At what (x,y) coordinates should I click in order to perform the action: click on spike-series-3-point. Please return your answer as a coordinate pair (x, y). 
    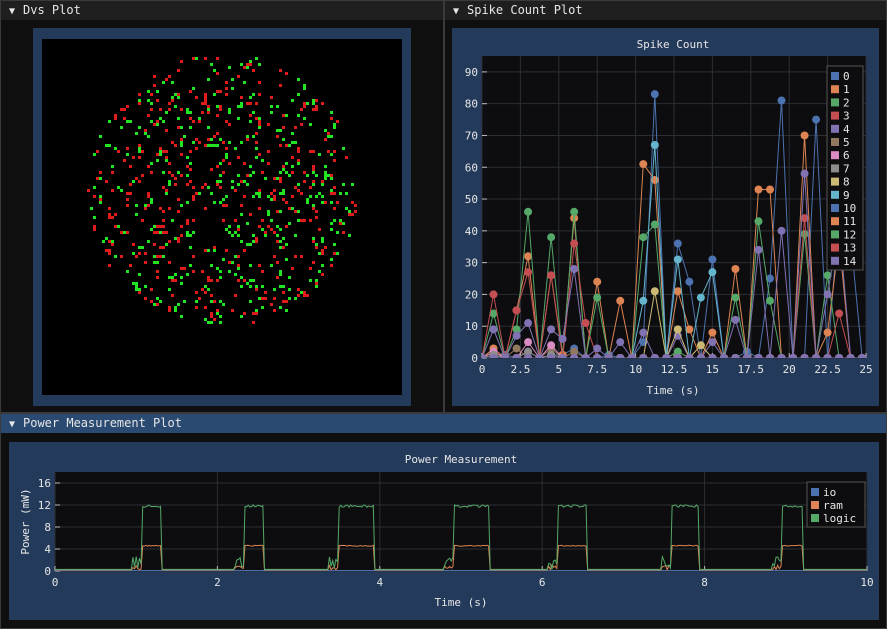
    Looking at the image, I should click on (839, 313).